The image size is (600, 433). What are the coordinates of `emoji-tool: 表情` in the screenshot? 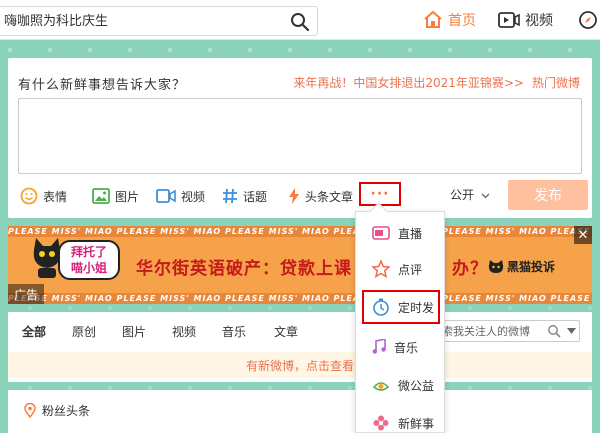 It's located at (43, 196).